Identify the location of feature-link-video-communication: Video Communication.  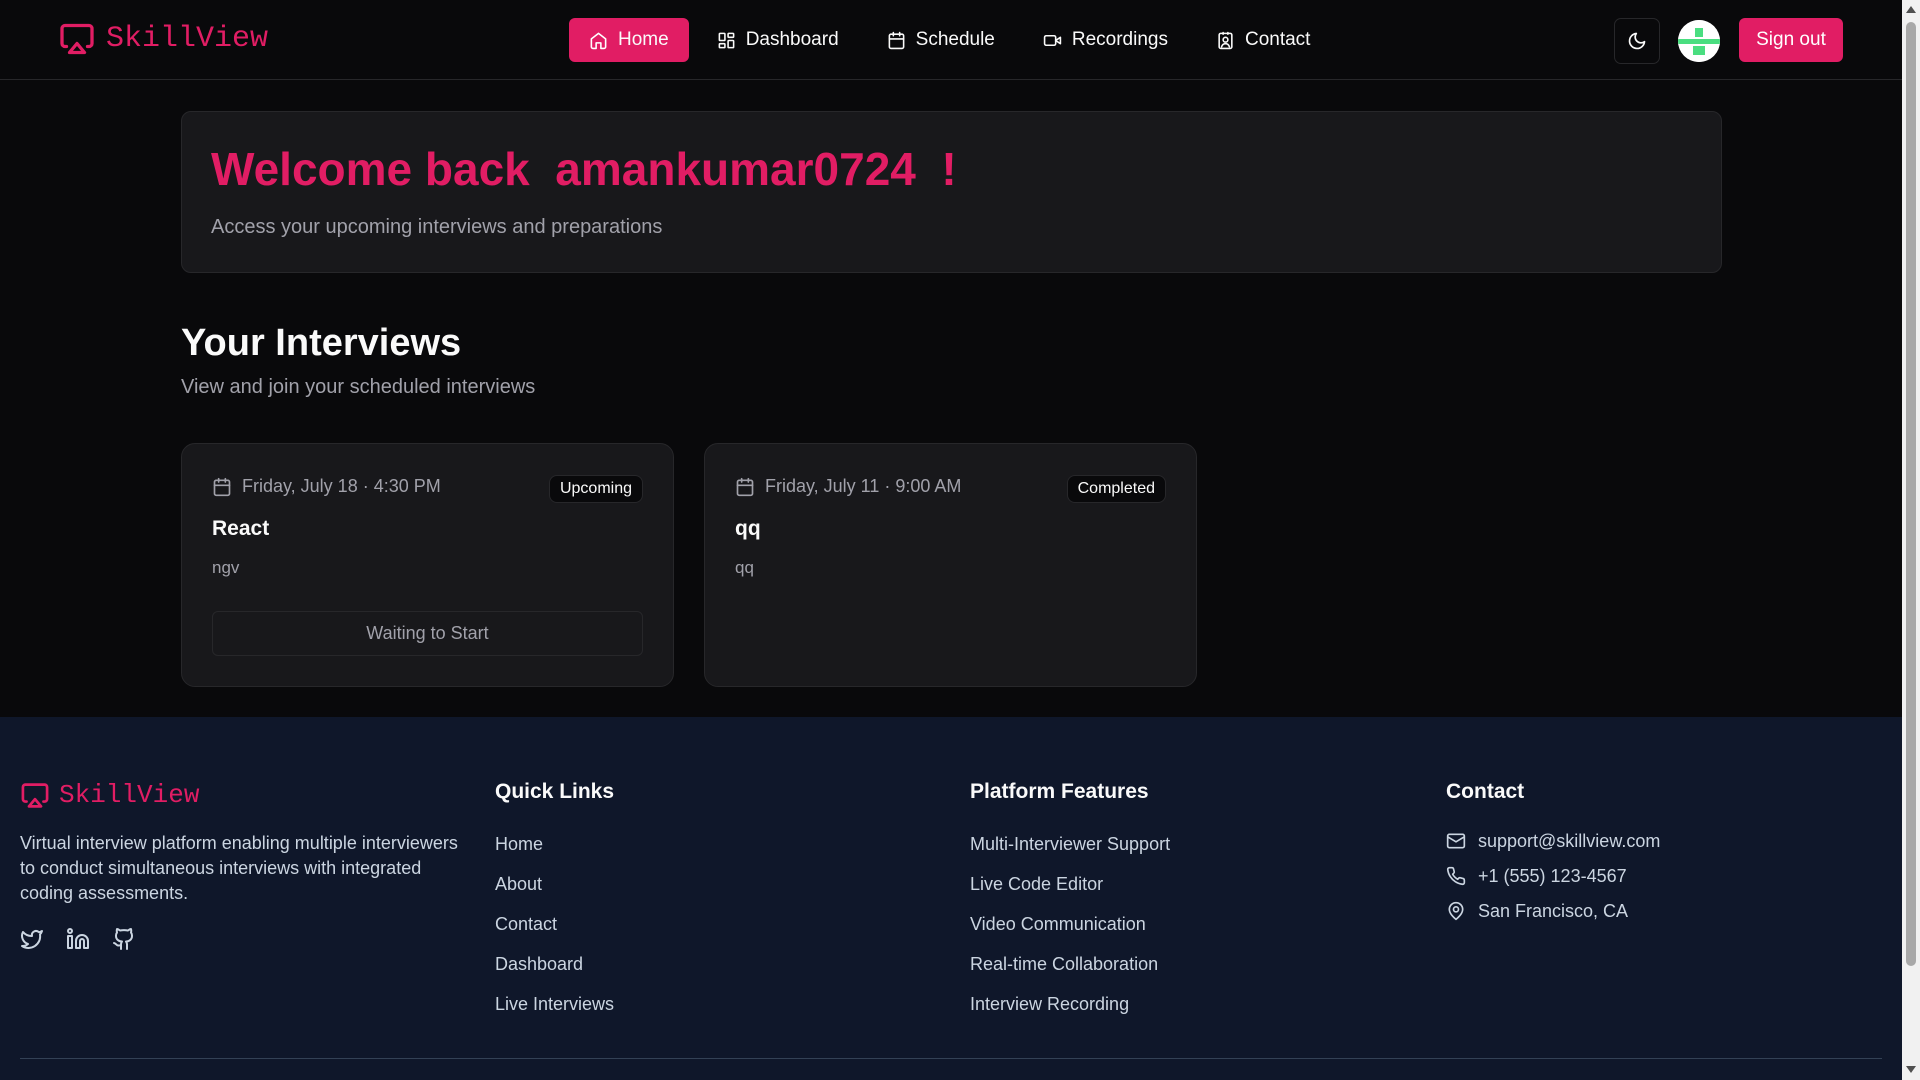
(1070, 924).